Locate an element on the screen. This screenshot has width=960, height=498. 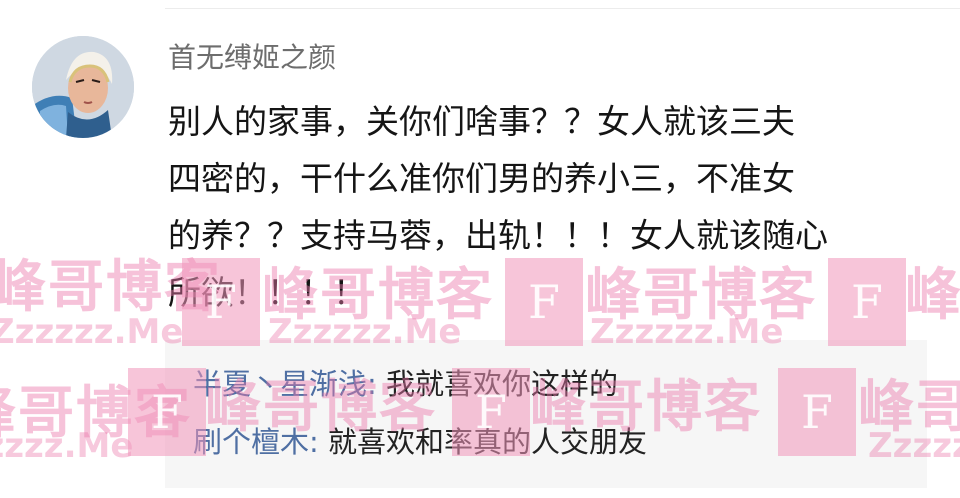
reply-text: 就喜欢和率真的人交朋友 is located at coordinates (488, 442).